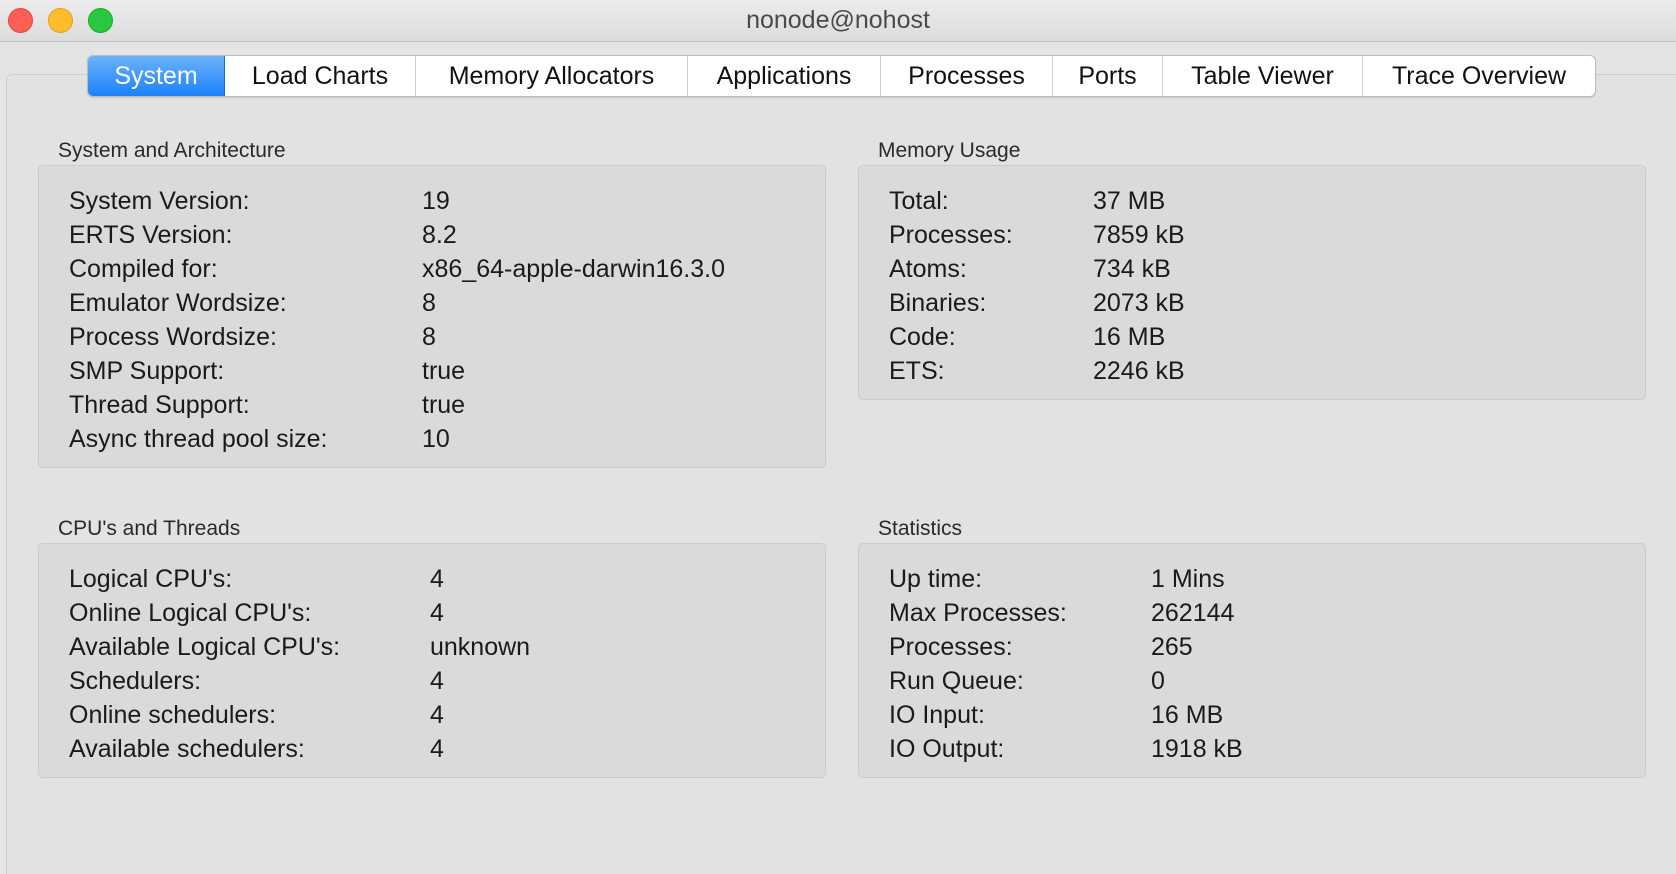  Describe the element at coordinates (198, 439) in the screenshot. I see `info-label: Async thread pool size:` at that location.